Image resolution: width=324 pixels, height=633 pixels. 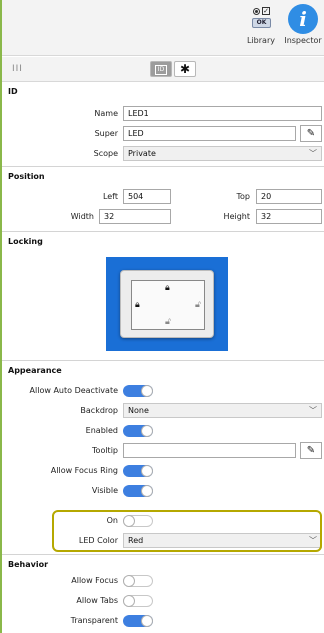 I want to click on height-label: Height, so click(x=236, y=216).